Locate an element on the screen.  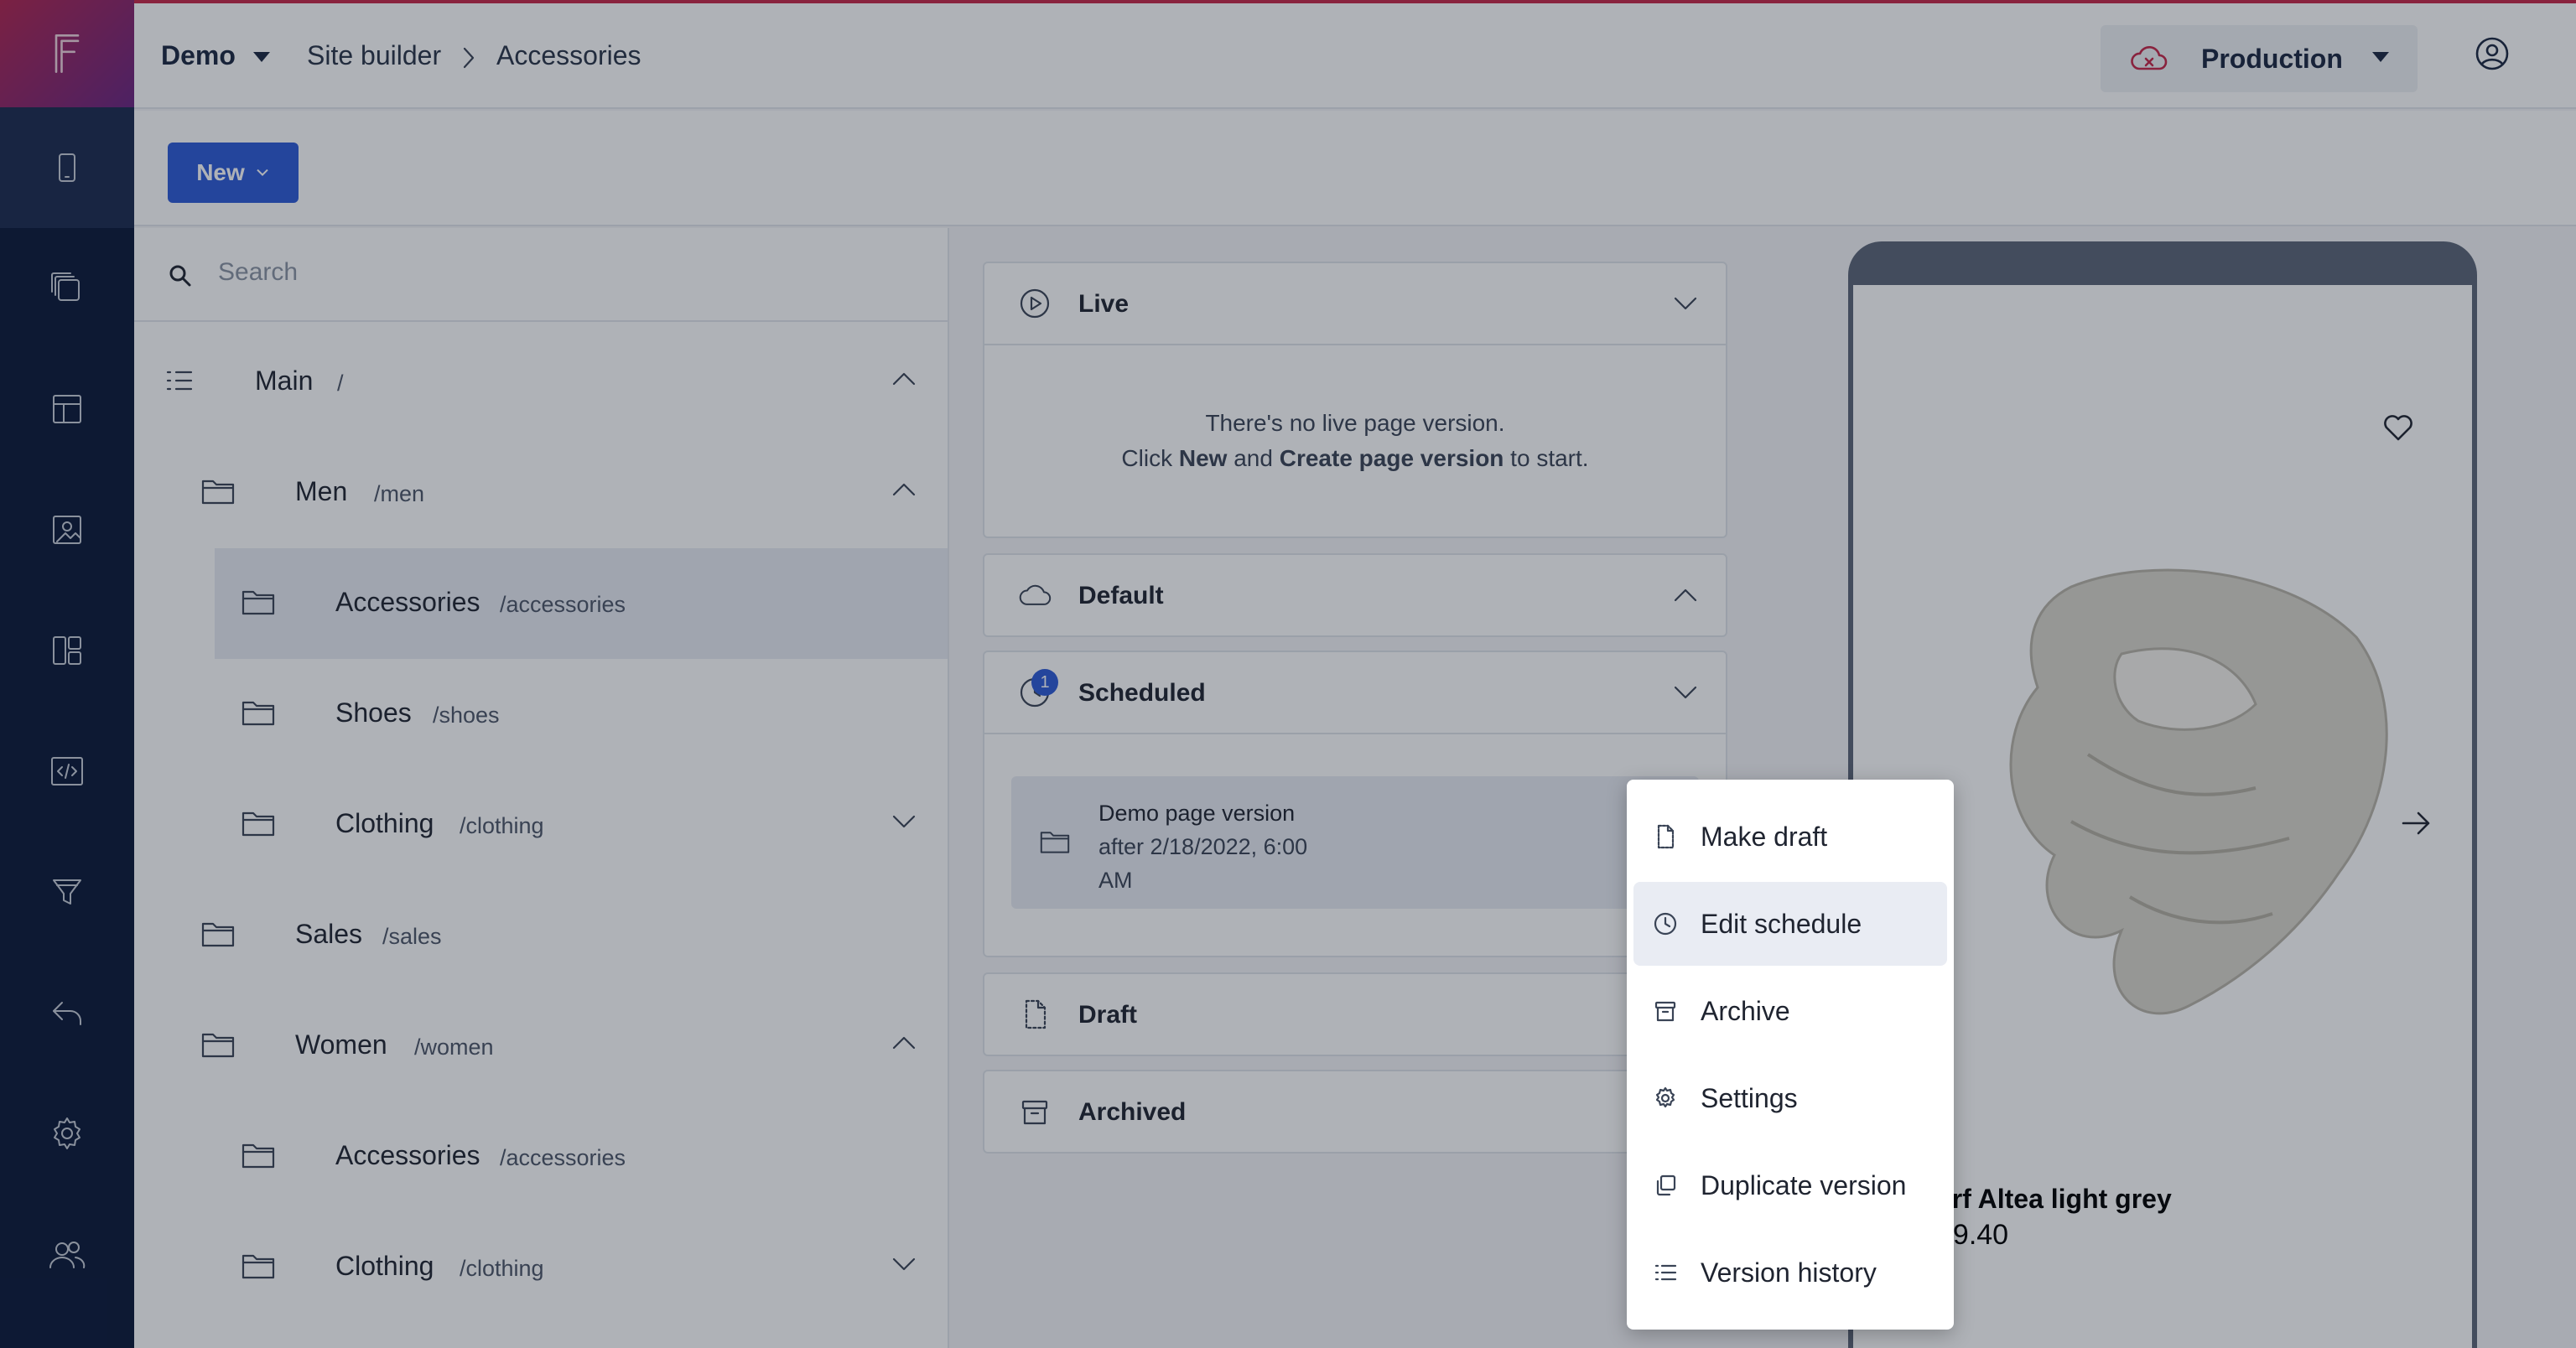
menu-item-settings: Settings is located at coordinates (1790, 1098).